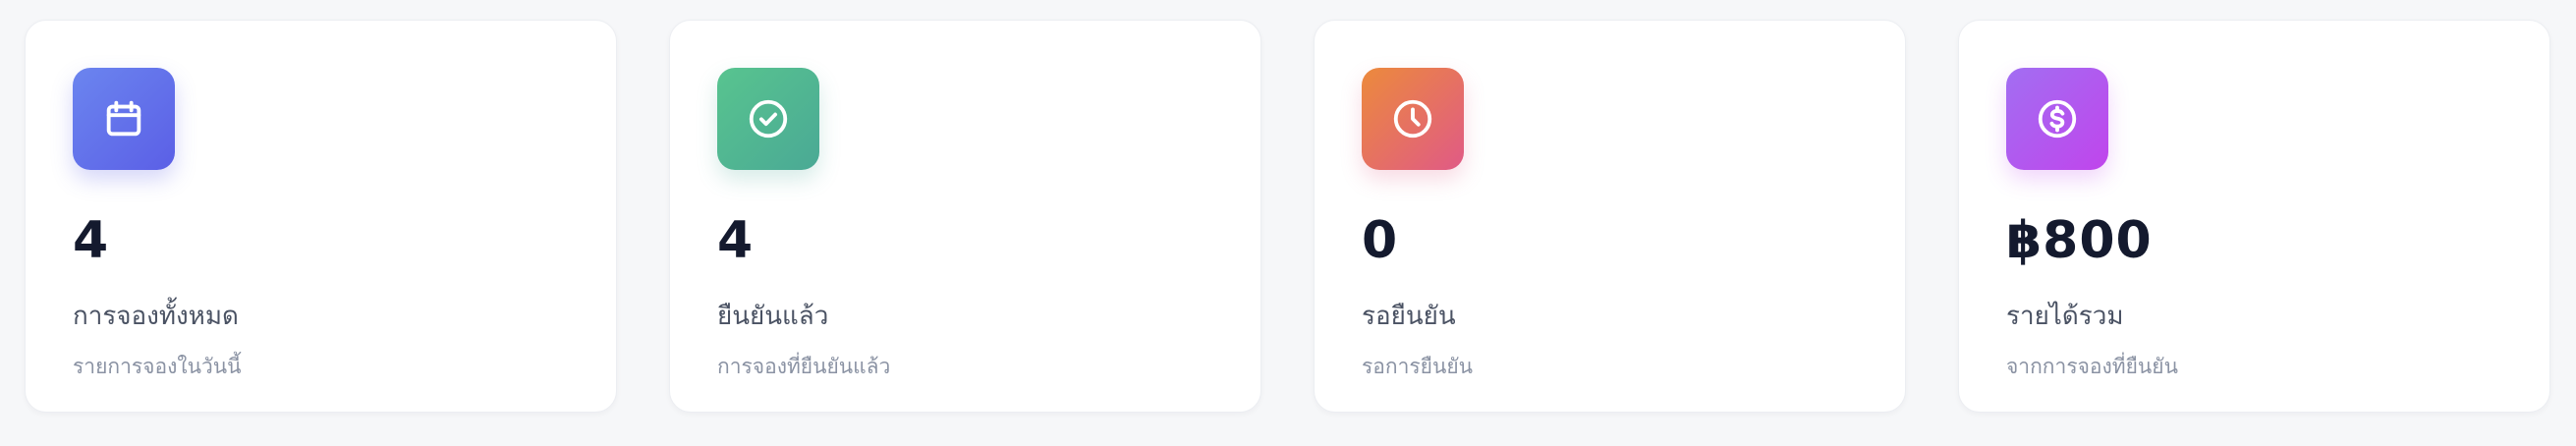  I want to click on check-circle-icon, so click(768, 119).